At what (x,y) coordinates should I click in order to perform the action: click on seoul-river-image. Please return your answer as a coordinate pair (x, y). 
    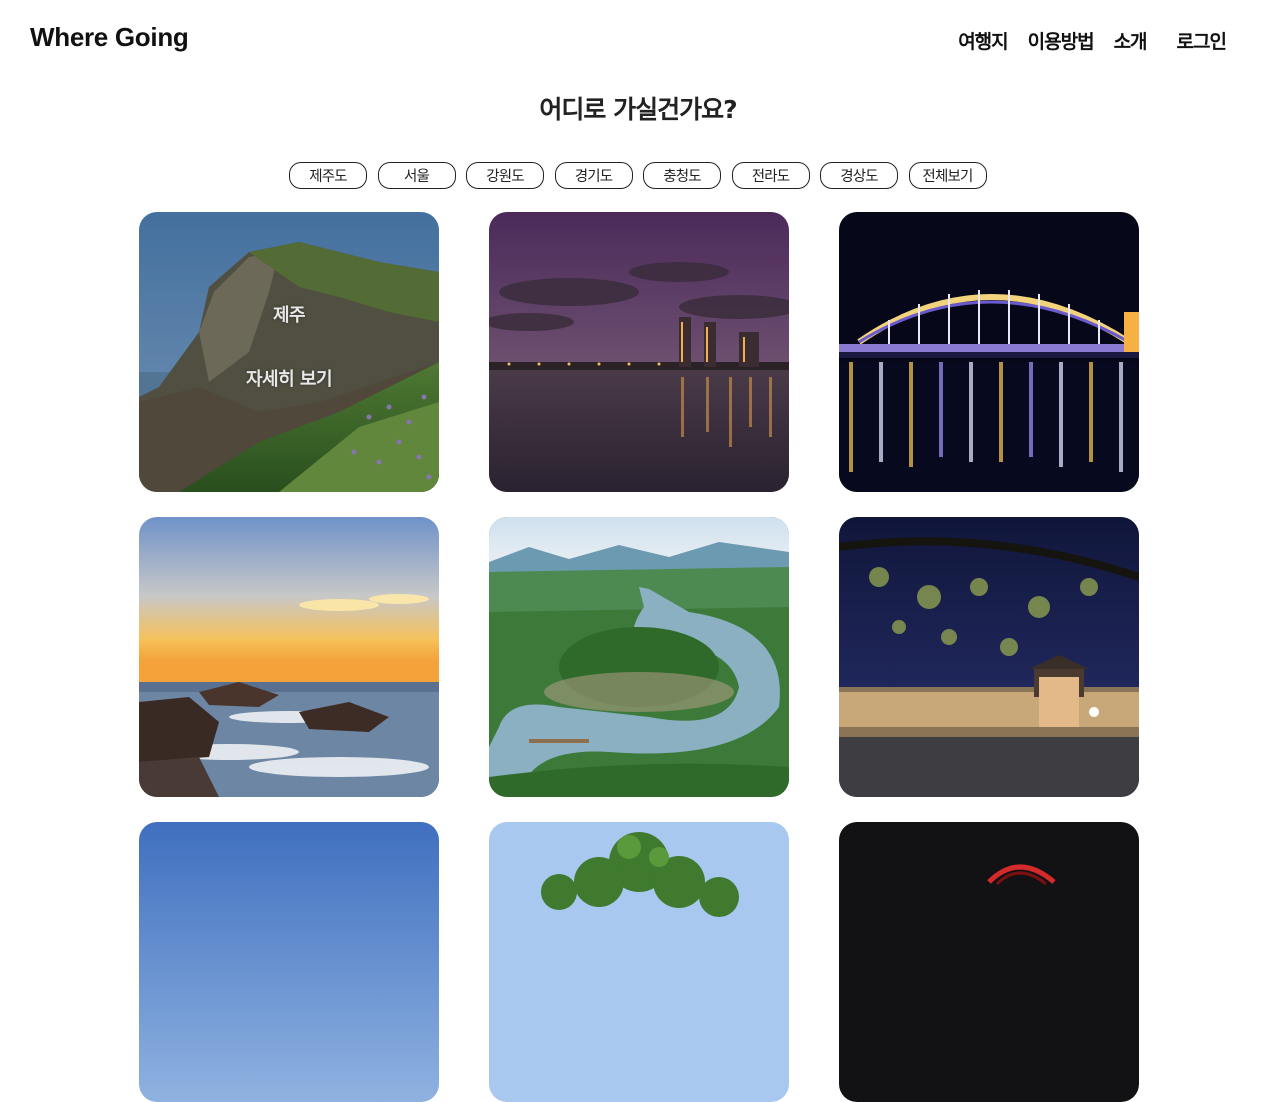
    Looking at the image, I should click on (639, 352).